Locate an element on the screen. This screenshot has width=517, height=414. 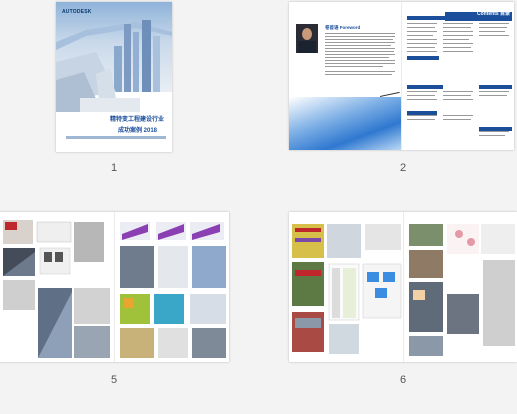
page-number-6: 6 is located at coordinates (403, 380).